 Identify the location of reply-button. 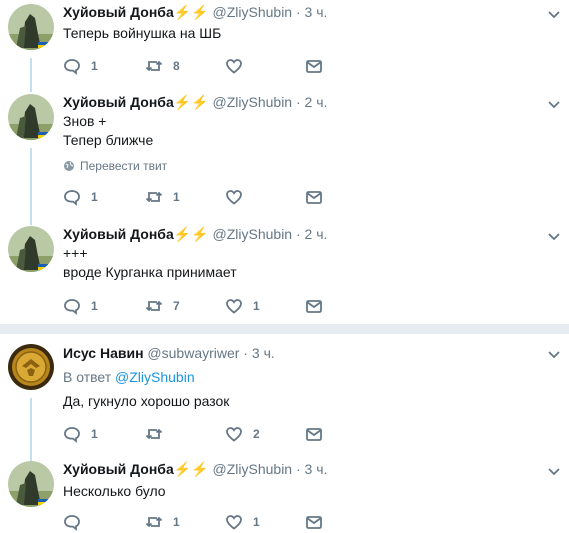
(77, 522).